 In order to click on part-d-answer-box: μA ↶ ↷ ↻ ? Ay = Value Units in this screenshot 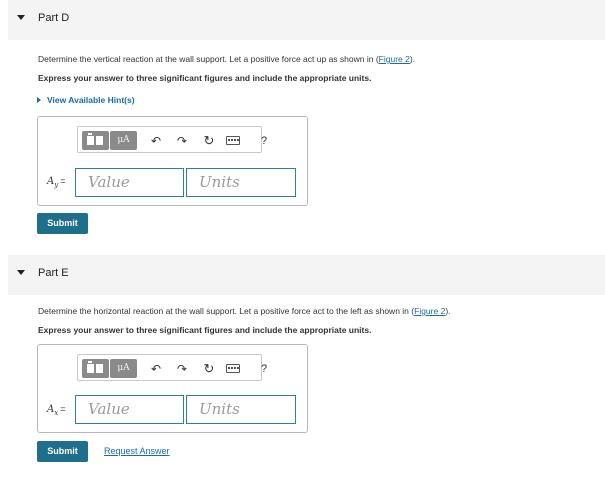, I will do `click(172, 161)`.